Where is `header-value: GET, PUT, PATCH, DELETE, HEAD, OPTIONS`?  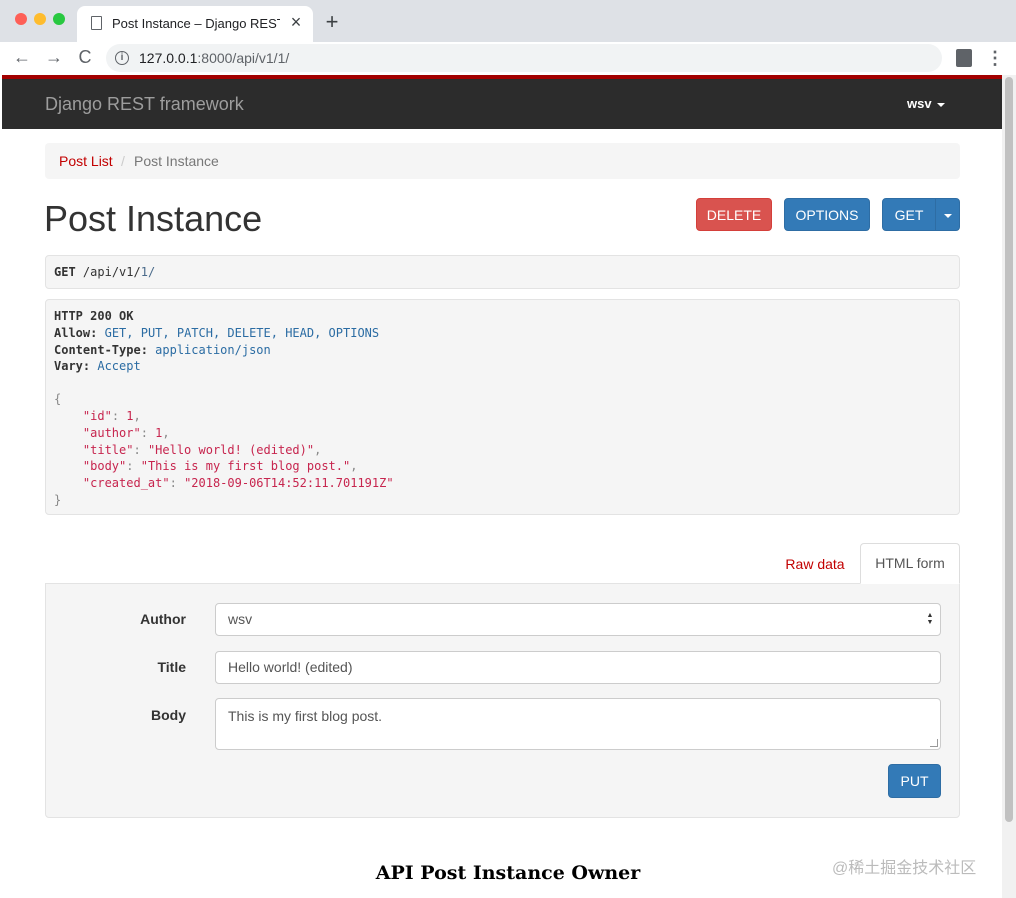
header-value: GET, PUT, PATCH, DELETE, HEAD, OPTIONS is located at coordinates (242, 332).